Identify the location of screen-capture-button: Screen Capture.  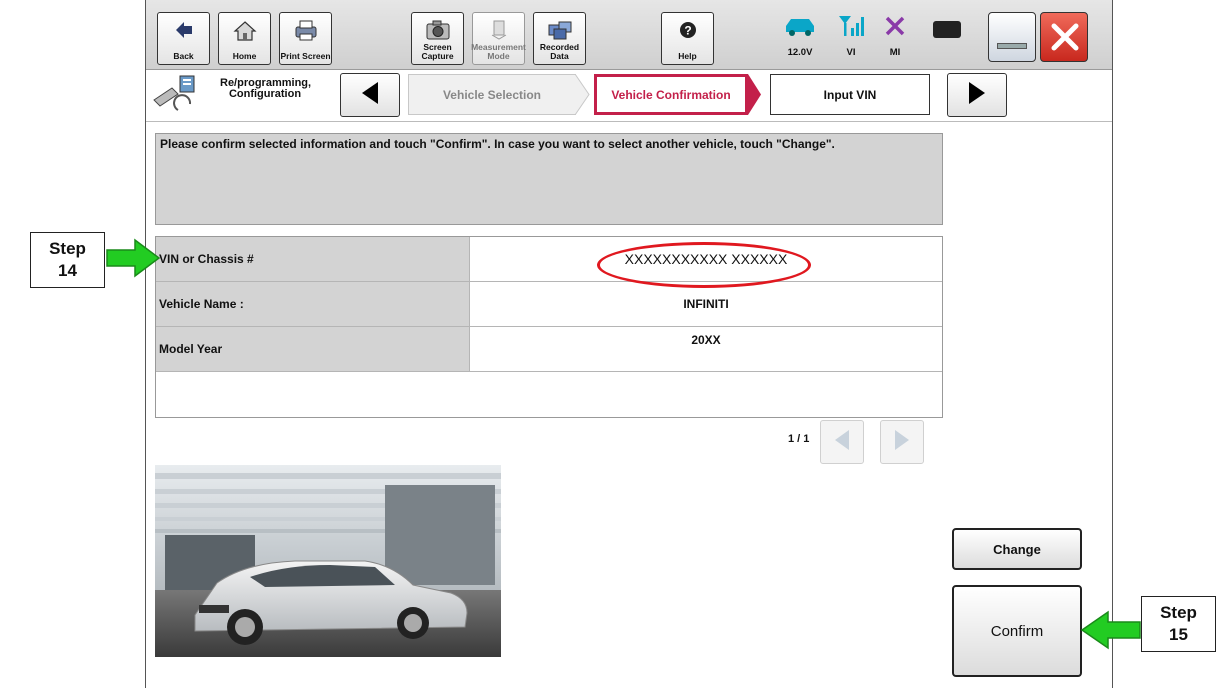
(437, 38).